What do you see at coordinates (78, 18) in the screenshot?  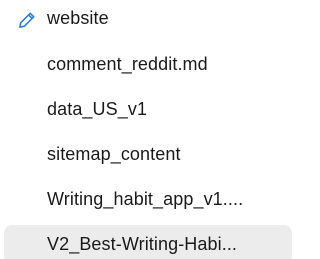 I see `file-item-label: website` at bounding box center [78, 18].